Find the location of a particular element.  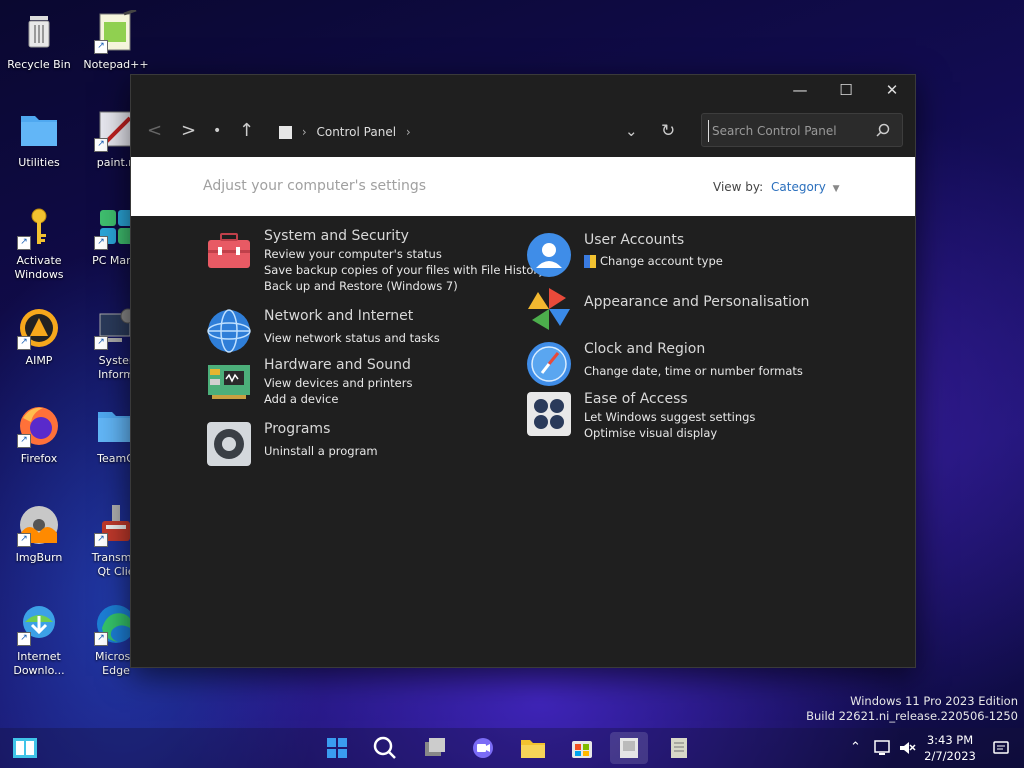

search-box is located at coordinates (802, 130).